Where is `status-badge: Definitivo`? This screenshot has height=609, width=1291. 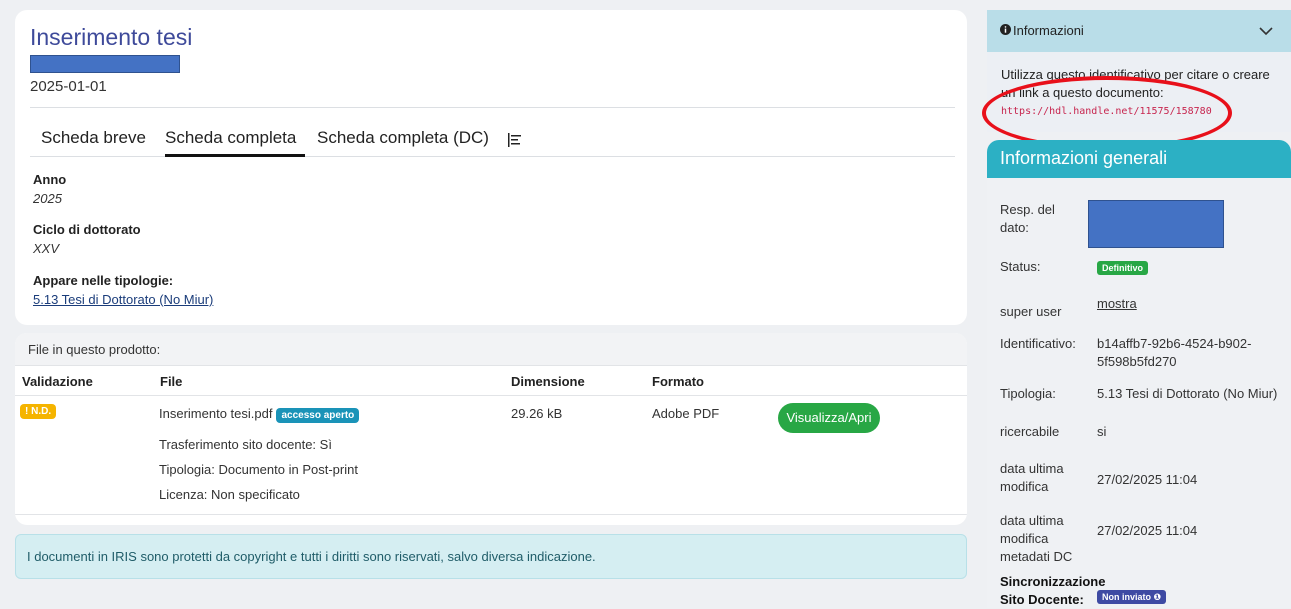
status-badge: Definitivo is located at coordinates (1123, 268).